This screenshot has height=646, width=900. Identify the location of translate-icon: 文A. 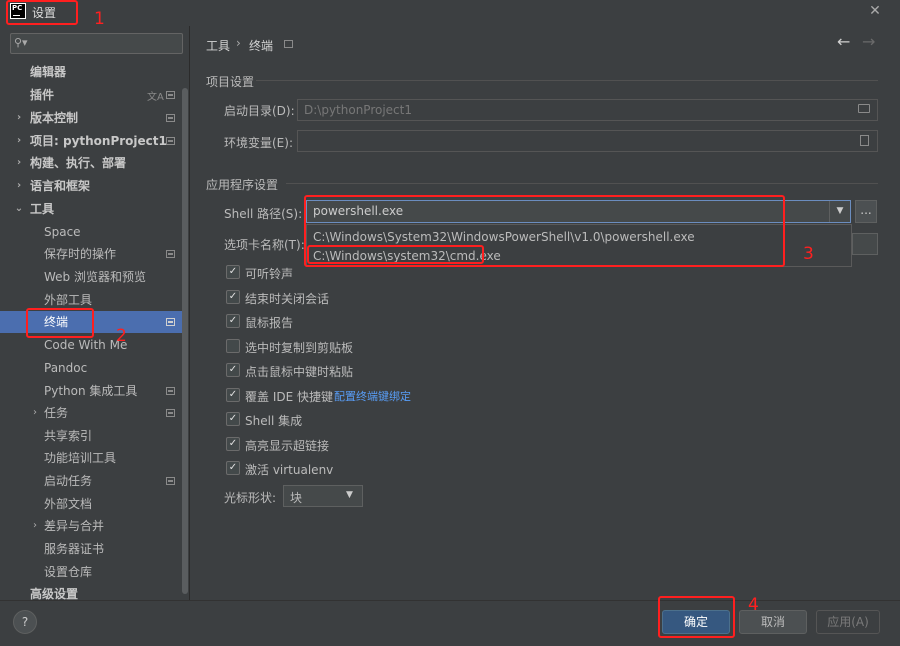
(155, 97).